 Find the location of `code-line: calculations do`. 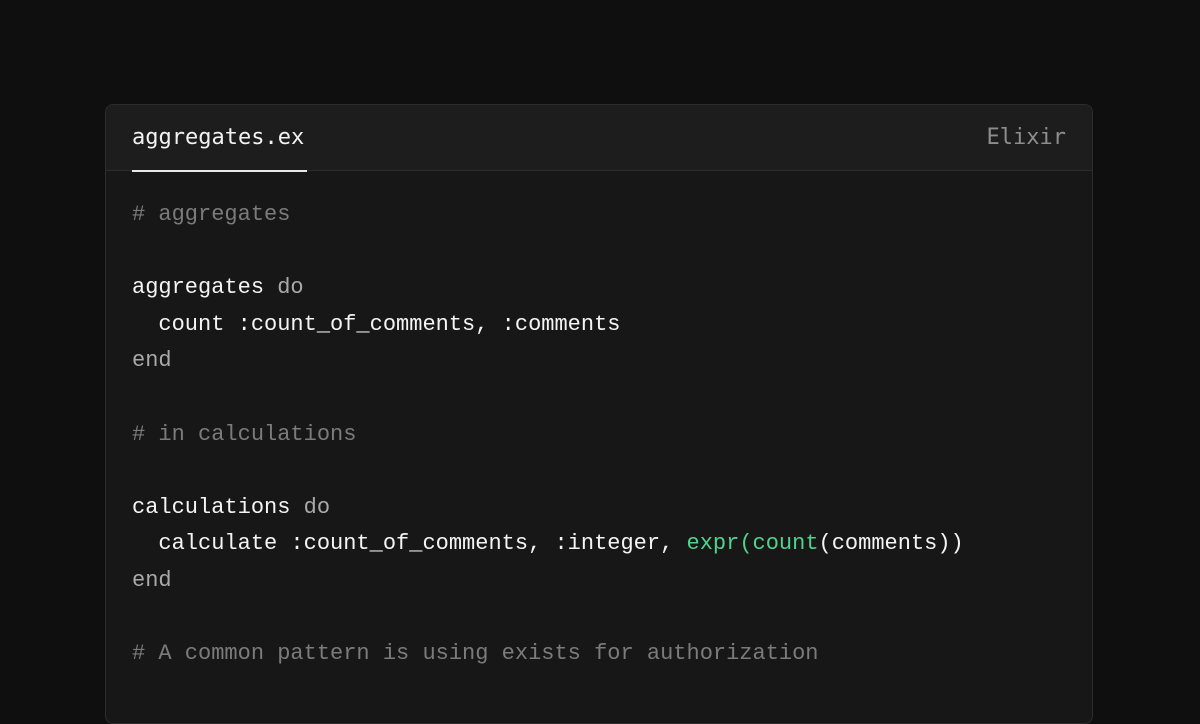

code-line: calculations do is located at coordinates (548, 508).